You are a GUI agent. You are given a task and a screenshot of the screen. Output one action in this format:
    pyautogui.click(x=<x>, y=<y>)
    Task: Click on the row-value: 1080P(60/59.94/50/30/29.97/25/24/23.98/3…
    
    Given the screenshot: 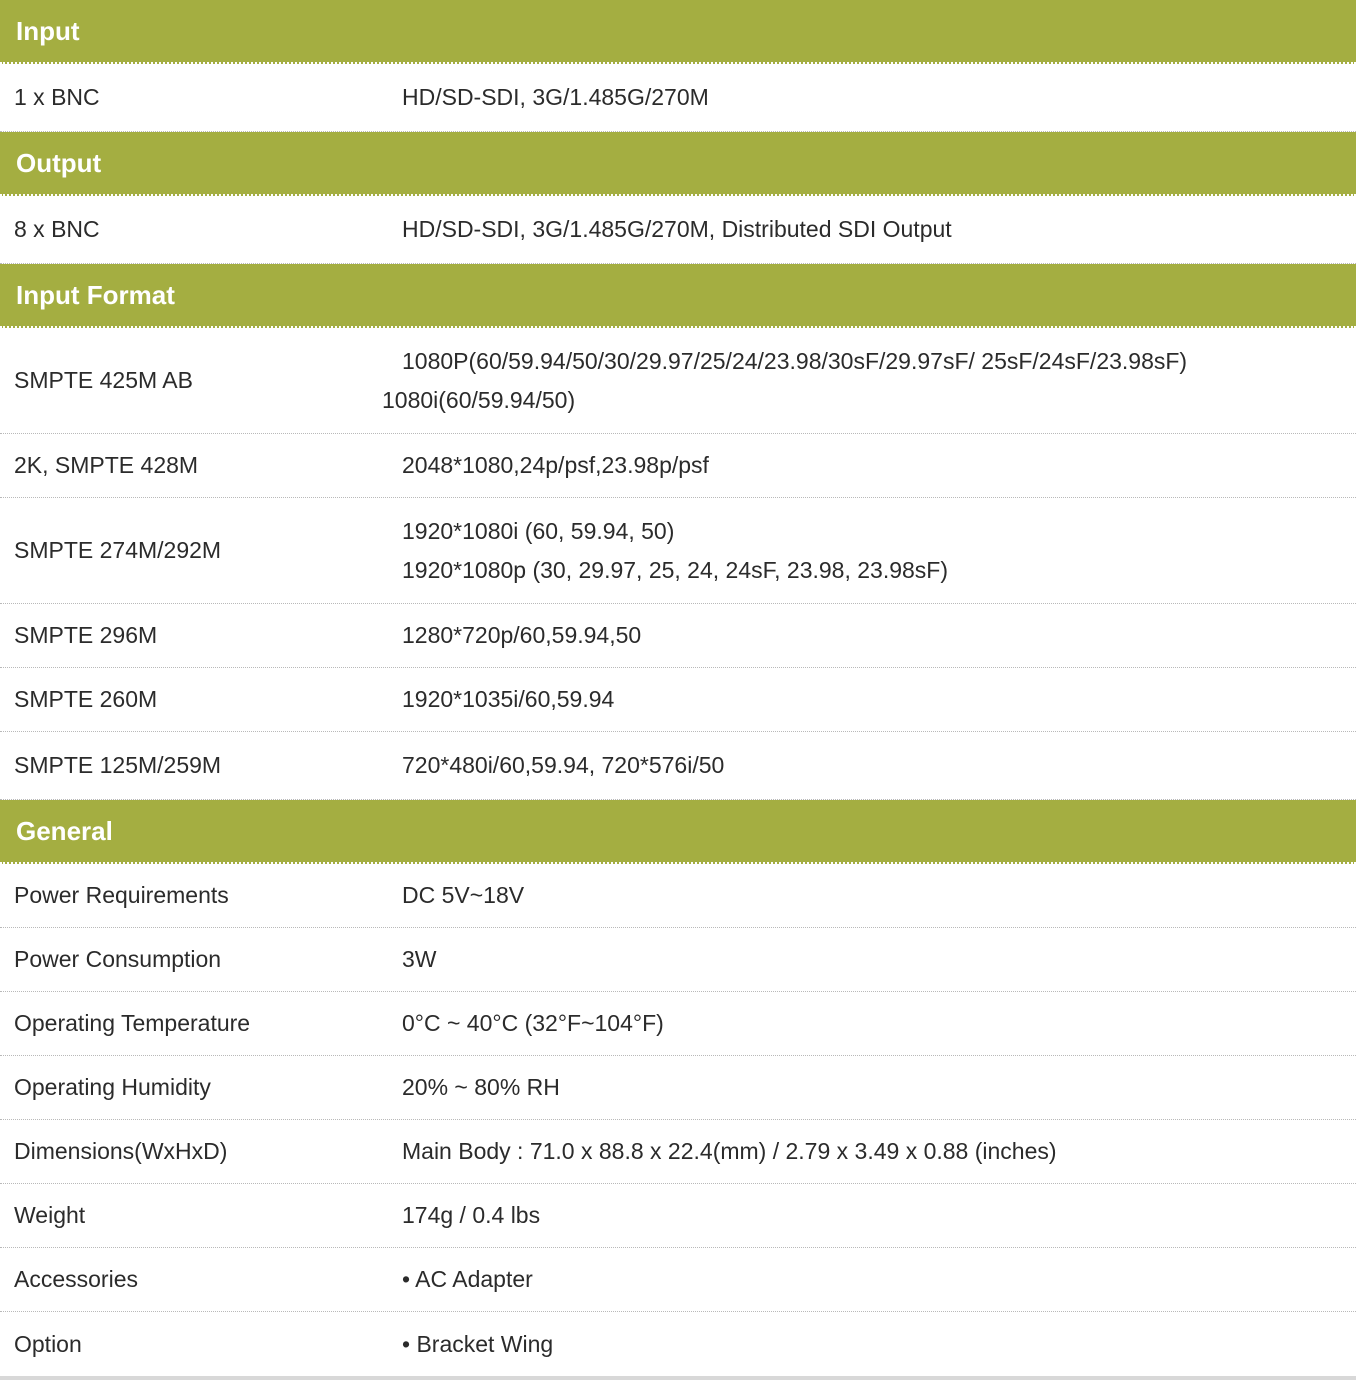 What is the action you would take?
    pyautogui.click(x=869, y=381)
    